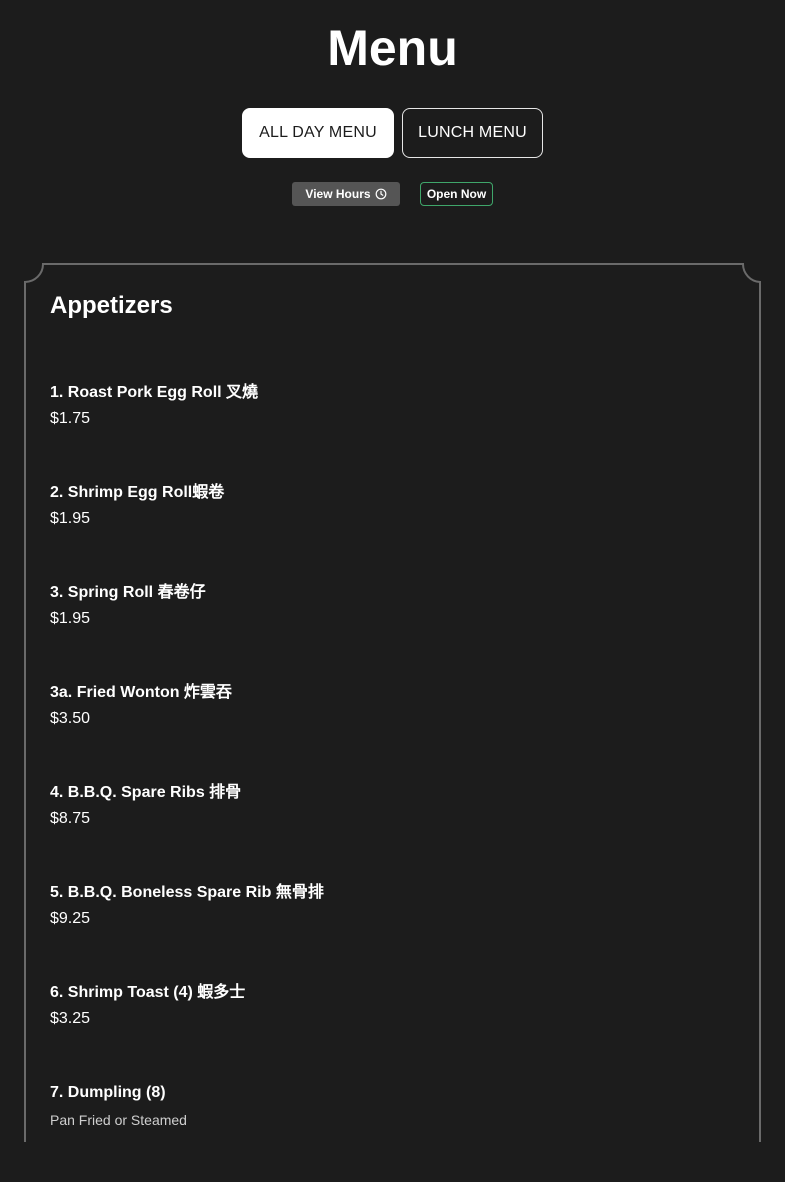 The width and height of the screenshot is (785, 1182). I want to click on menu-item: 2. Shrimp Egg Roll蝦卷 $1.95, so click(390, 532).